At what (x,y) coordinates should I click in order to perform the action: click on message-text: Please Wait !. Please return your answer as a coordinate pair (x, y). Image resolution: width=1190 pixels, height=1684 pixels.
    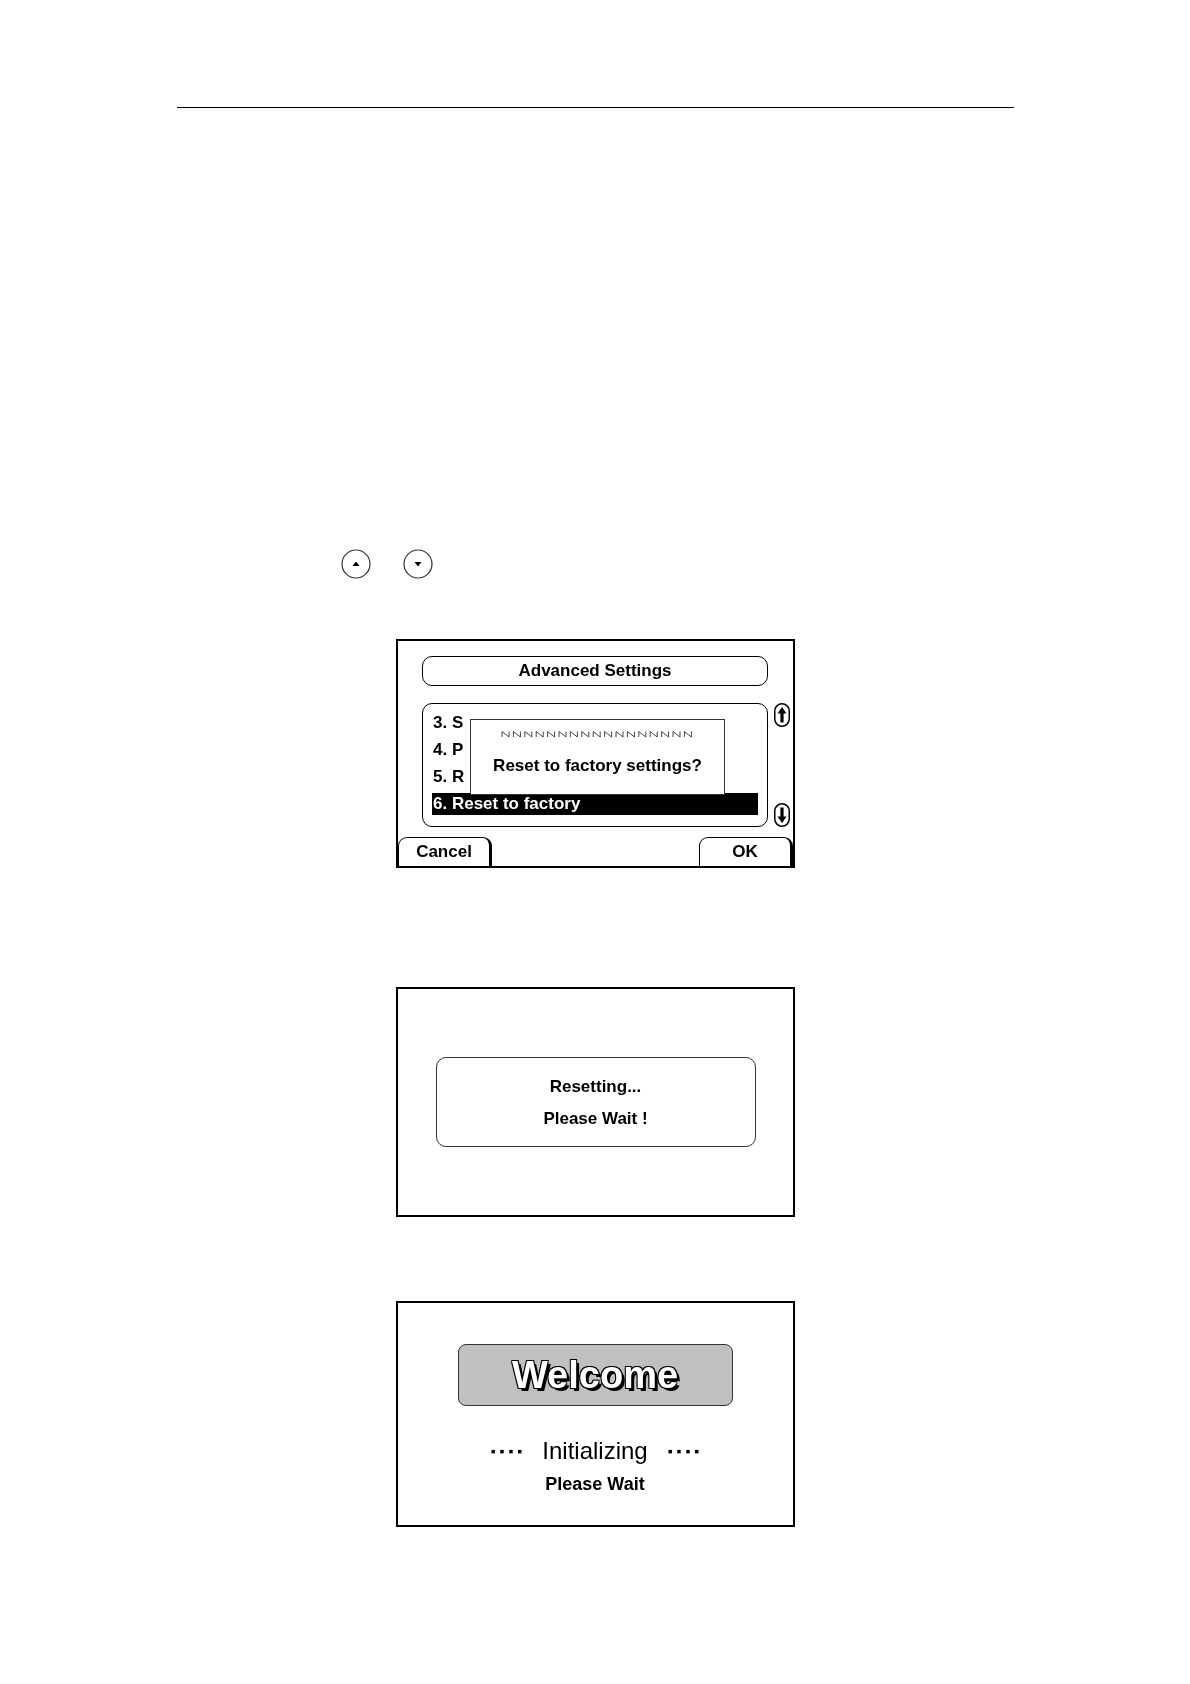
    Looking at the image, I should click on (595, 1118).